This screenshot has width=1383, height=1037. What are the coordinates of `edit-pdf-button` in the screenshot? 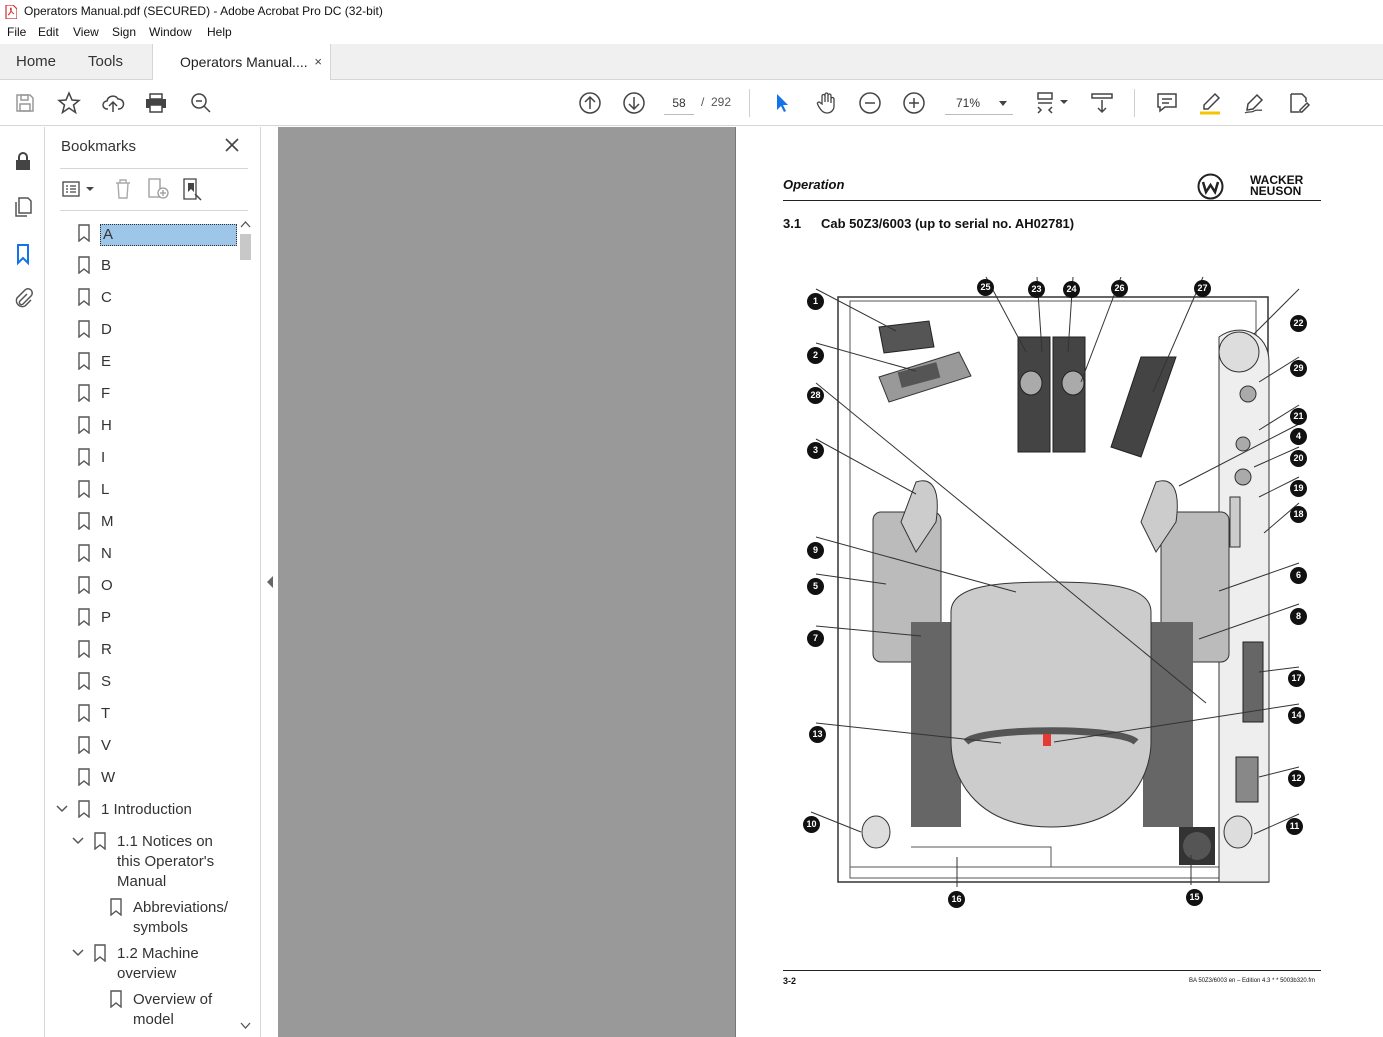 It's located at (1299, 103).